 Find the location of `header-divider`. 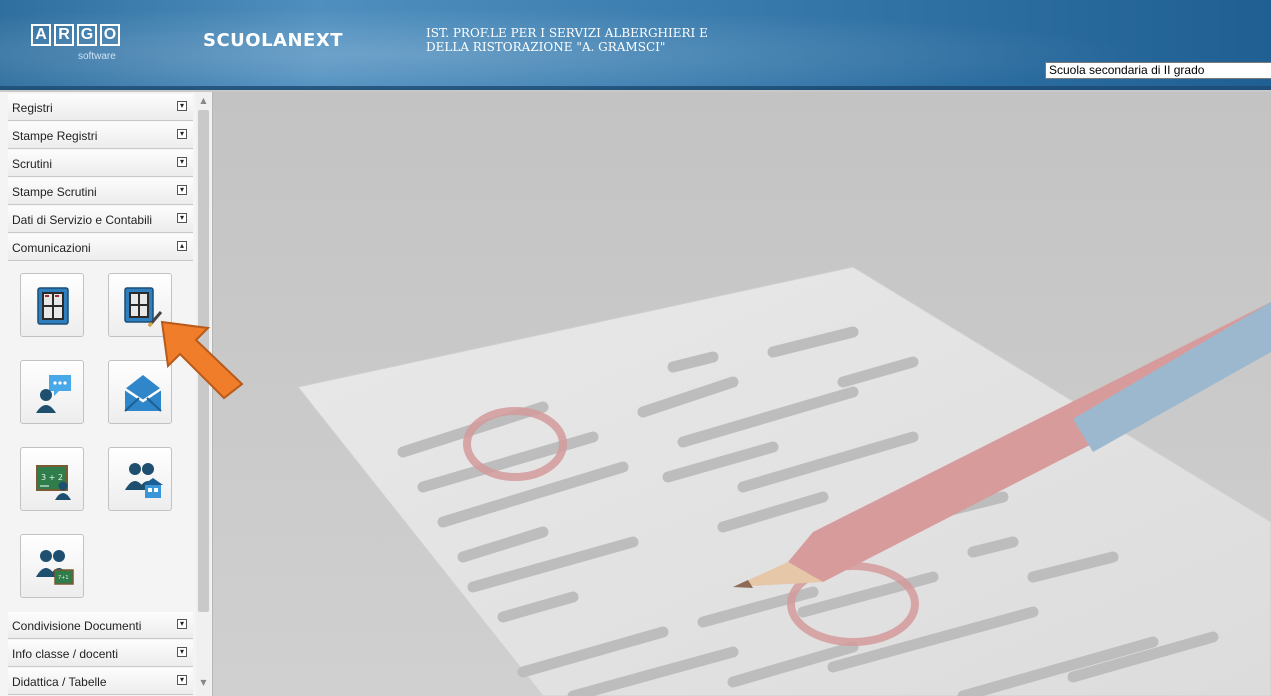

header-divider is located at coordinates (635, 88).